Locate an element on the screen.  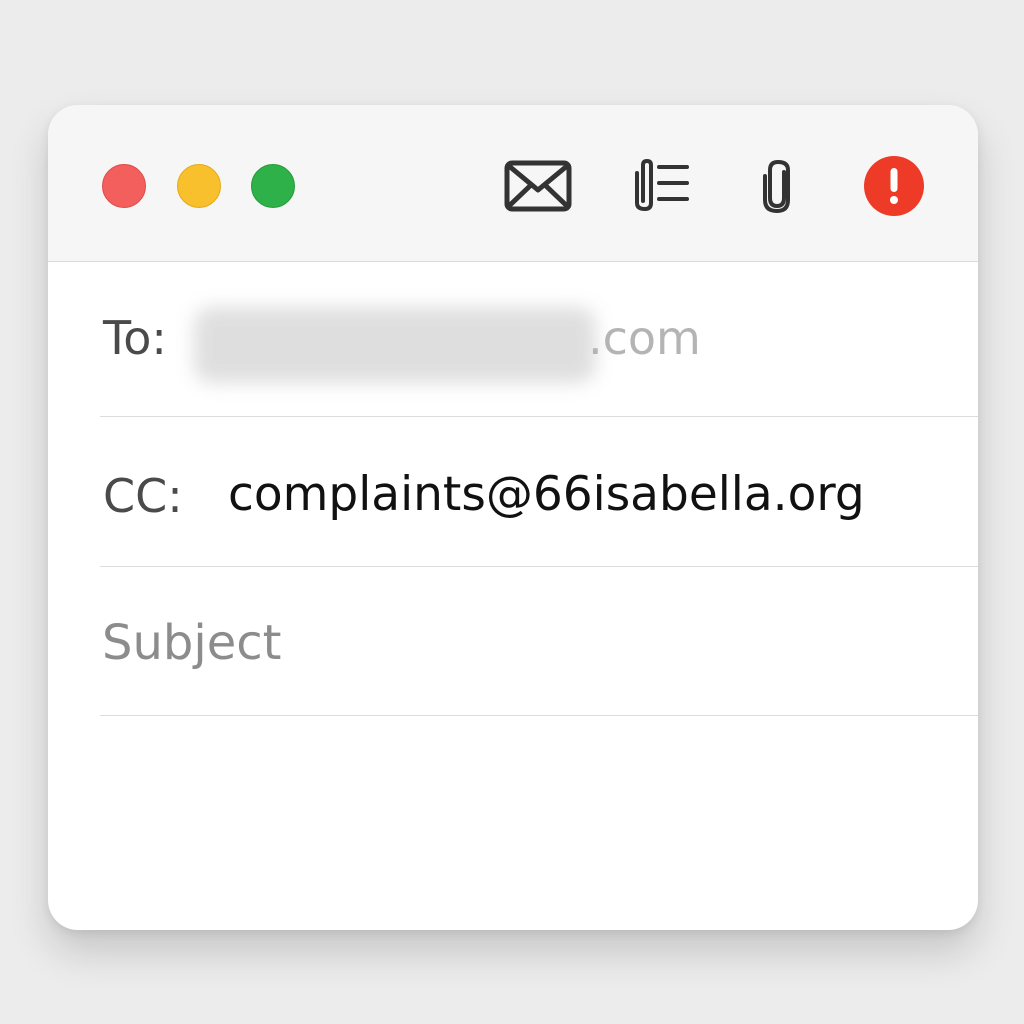
minimize-button is located at coordinates (199, 186).